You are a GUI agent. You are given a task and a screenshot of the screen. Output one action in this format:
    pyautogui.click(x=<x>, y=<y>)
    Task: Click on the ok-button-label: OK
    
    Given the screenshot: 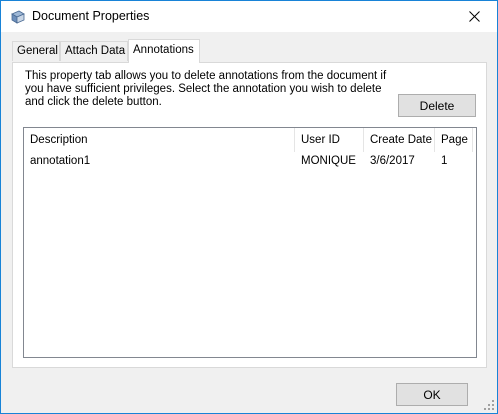 What is the action you would take?
    pyautogui.click(x=432, y=394)
    